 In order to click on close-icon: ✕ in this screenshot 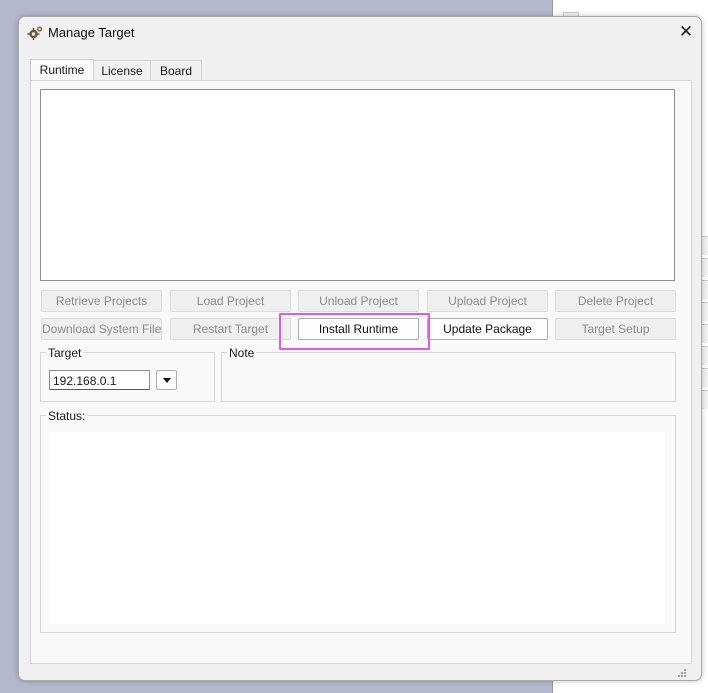, I will do `click(686, 31)`.